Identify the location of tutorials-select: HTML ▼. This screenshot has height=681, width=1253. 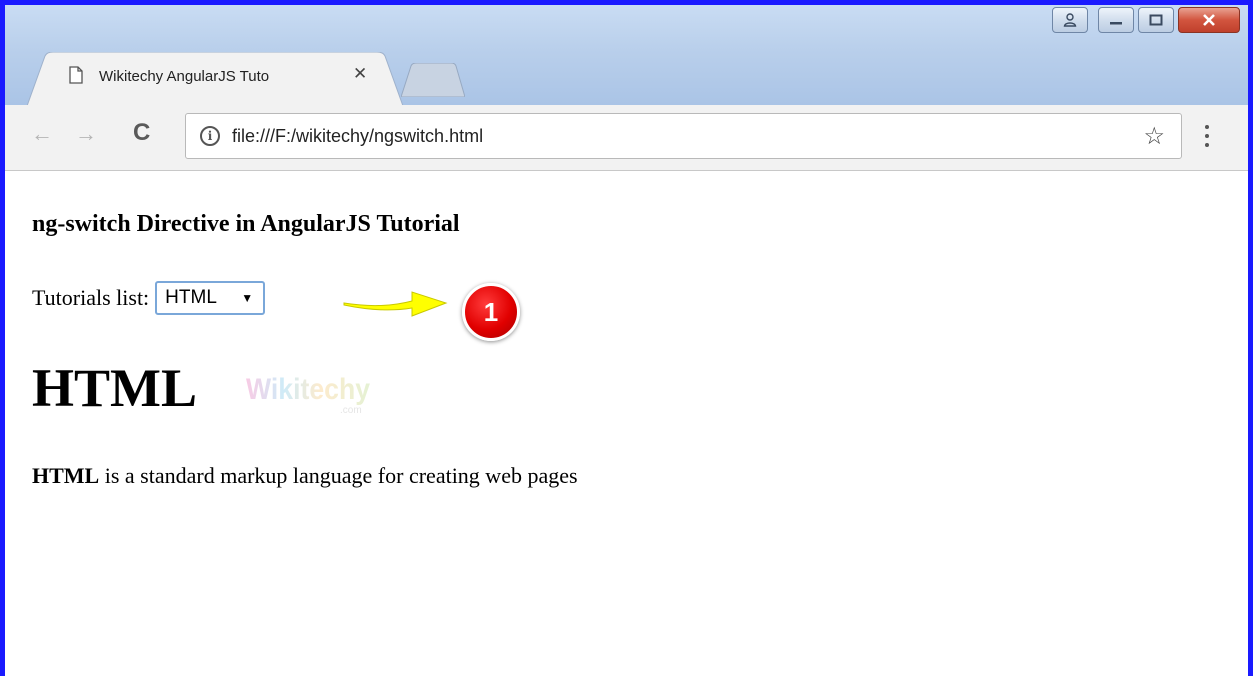
(210, 298).